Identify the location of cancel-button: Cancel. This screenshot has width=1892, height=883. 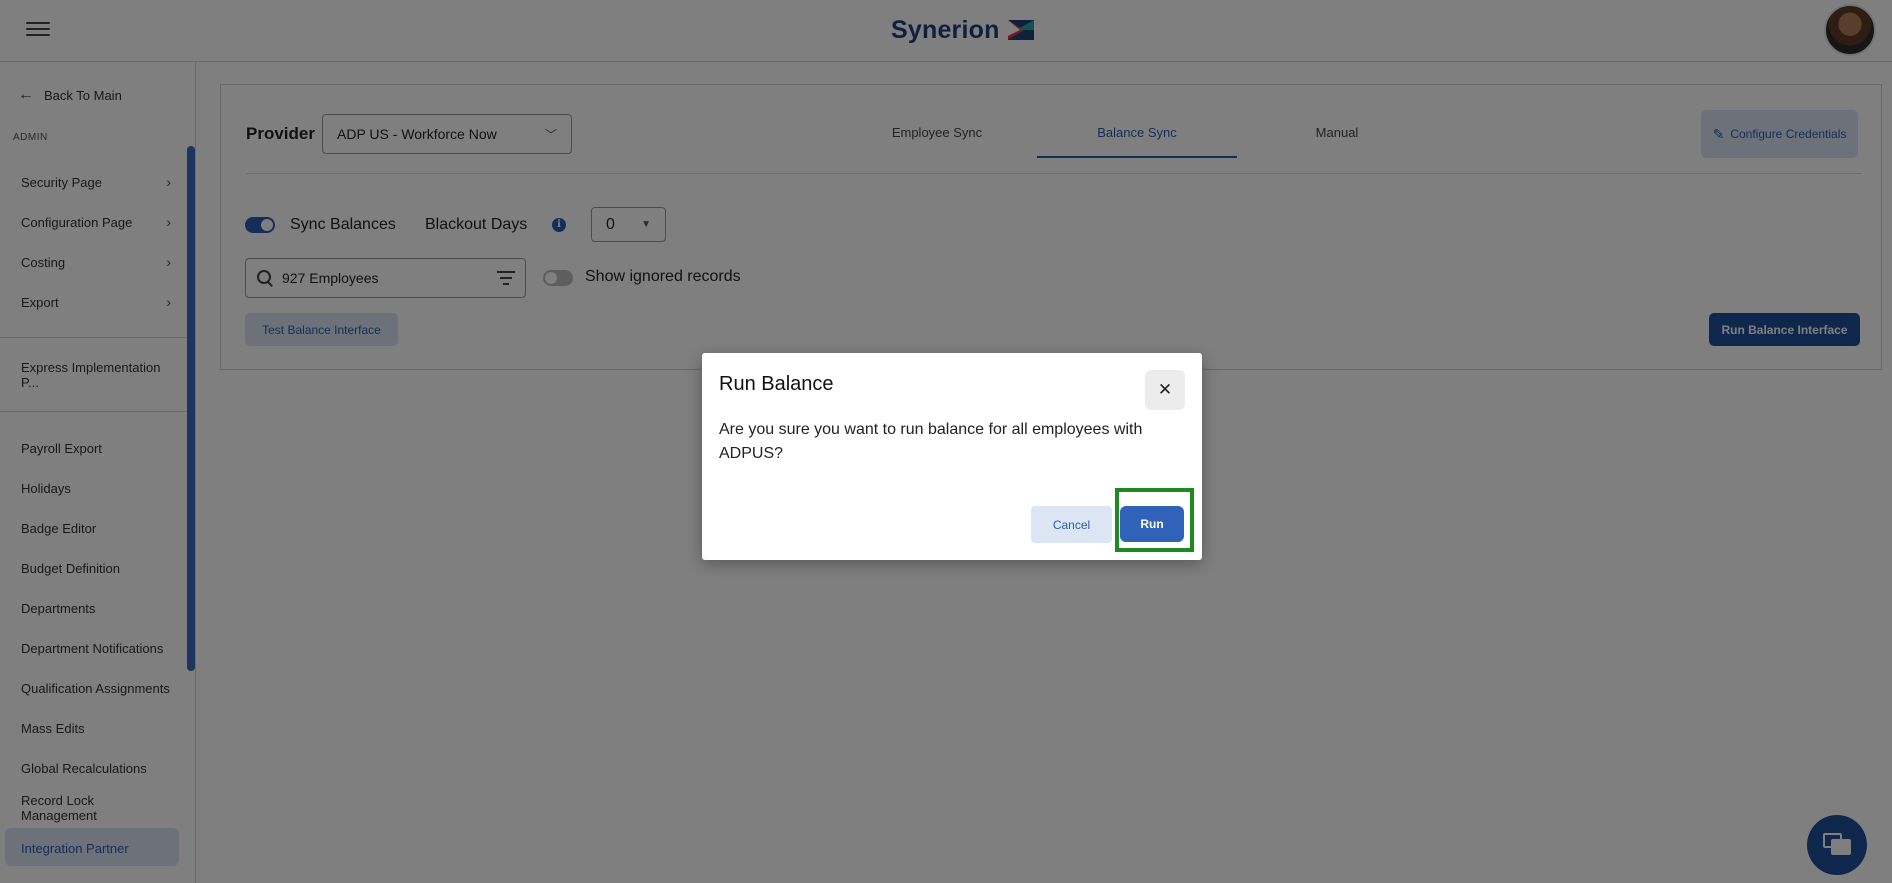
(1071, 524).